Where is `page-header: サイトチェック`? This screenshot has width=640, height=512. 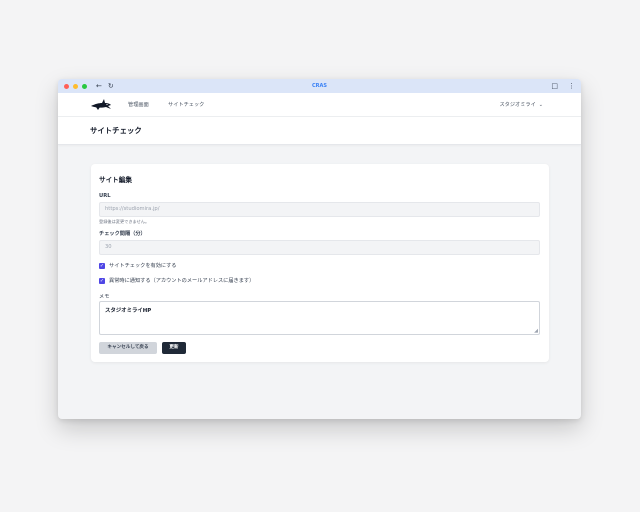
page-header: サイトチェック is located at coordinates (319, 131).